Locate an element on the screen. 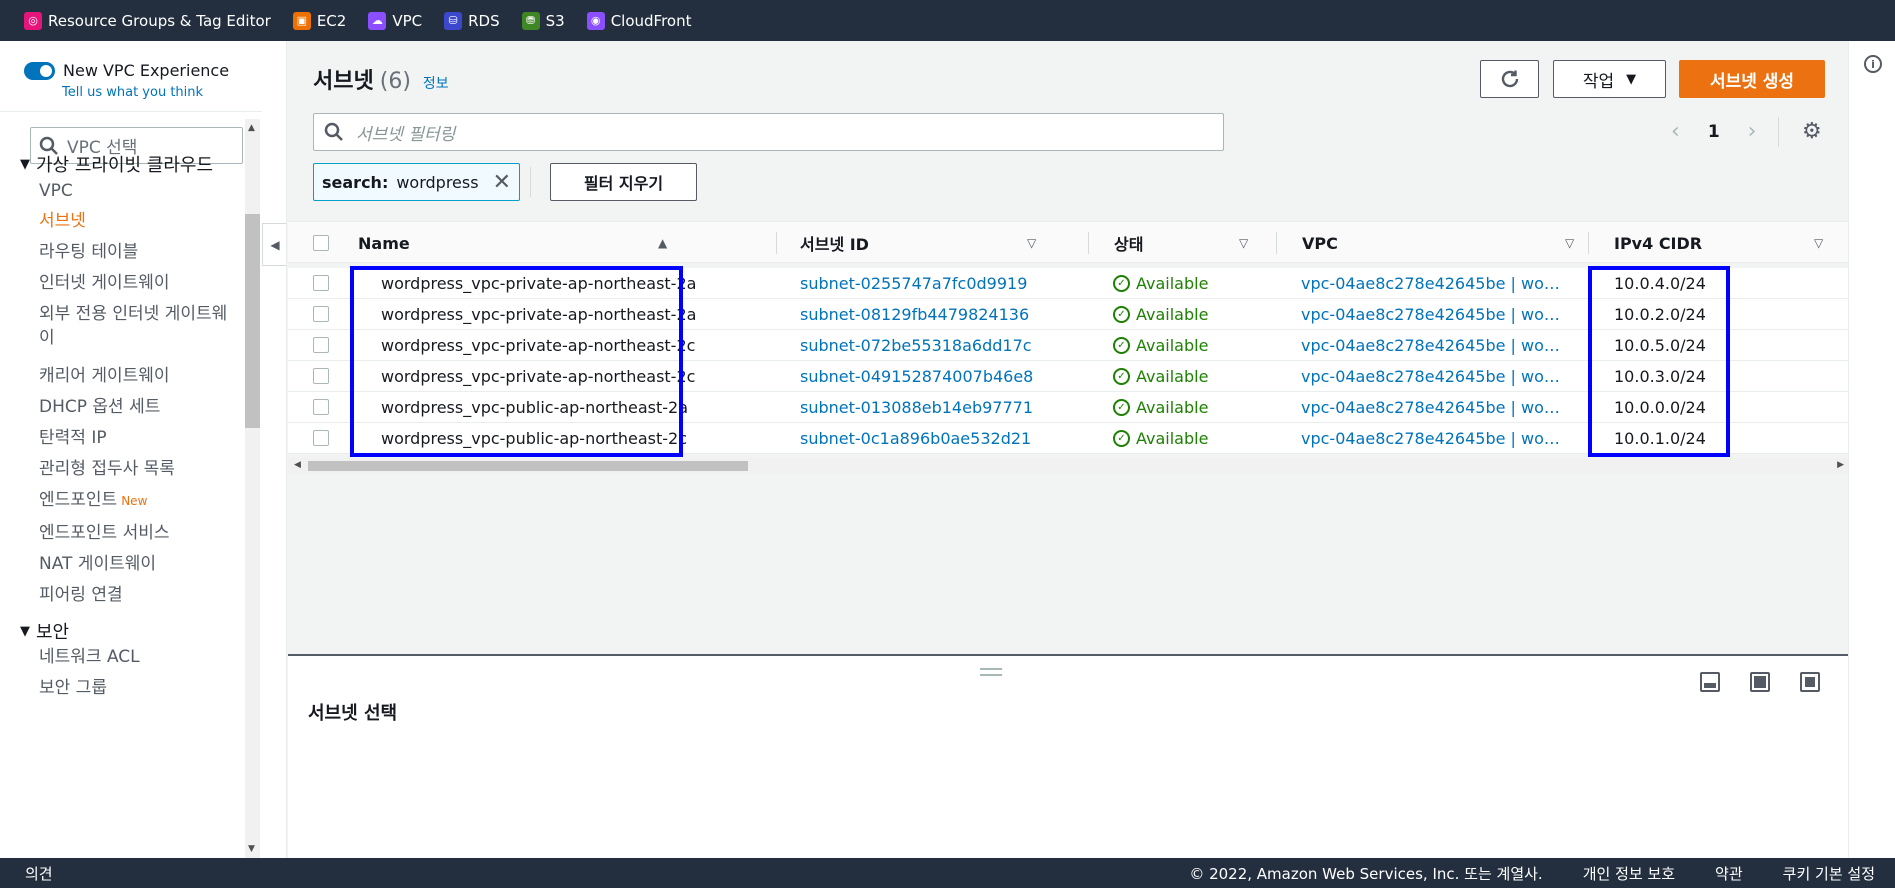 The width and height of the screenshot is (1895, 888). cell-subnet-id-link: subnet-08129fb4479824136 is located at coordinates (914, 314).